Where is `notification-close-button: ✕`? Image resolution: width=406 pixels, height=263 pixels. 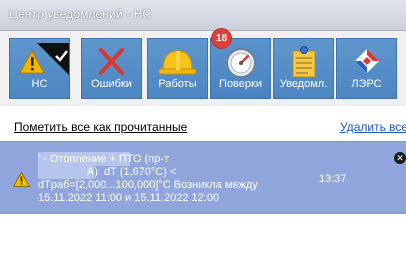
notification-close-button: ✕ is located at coordinates (400, 158).